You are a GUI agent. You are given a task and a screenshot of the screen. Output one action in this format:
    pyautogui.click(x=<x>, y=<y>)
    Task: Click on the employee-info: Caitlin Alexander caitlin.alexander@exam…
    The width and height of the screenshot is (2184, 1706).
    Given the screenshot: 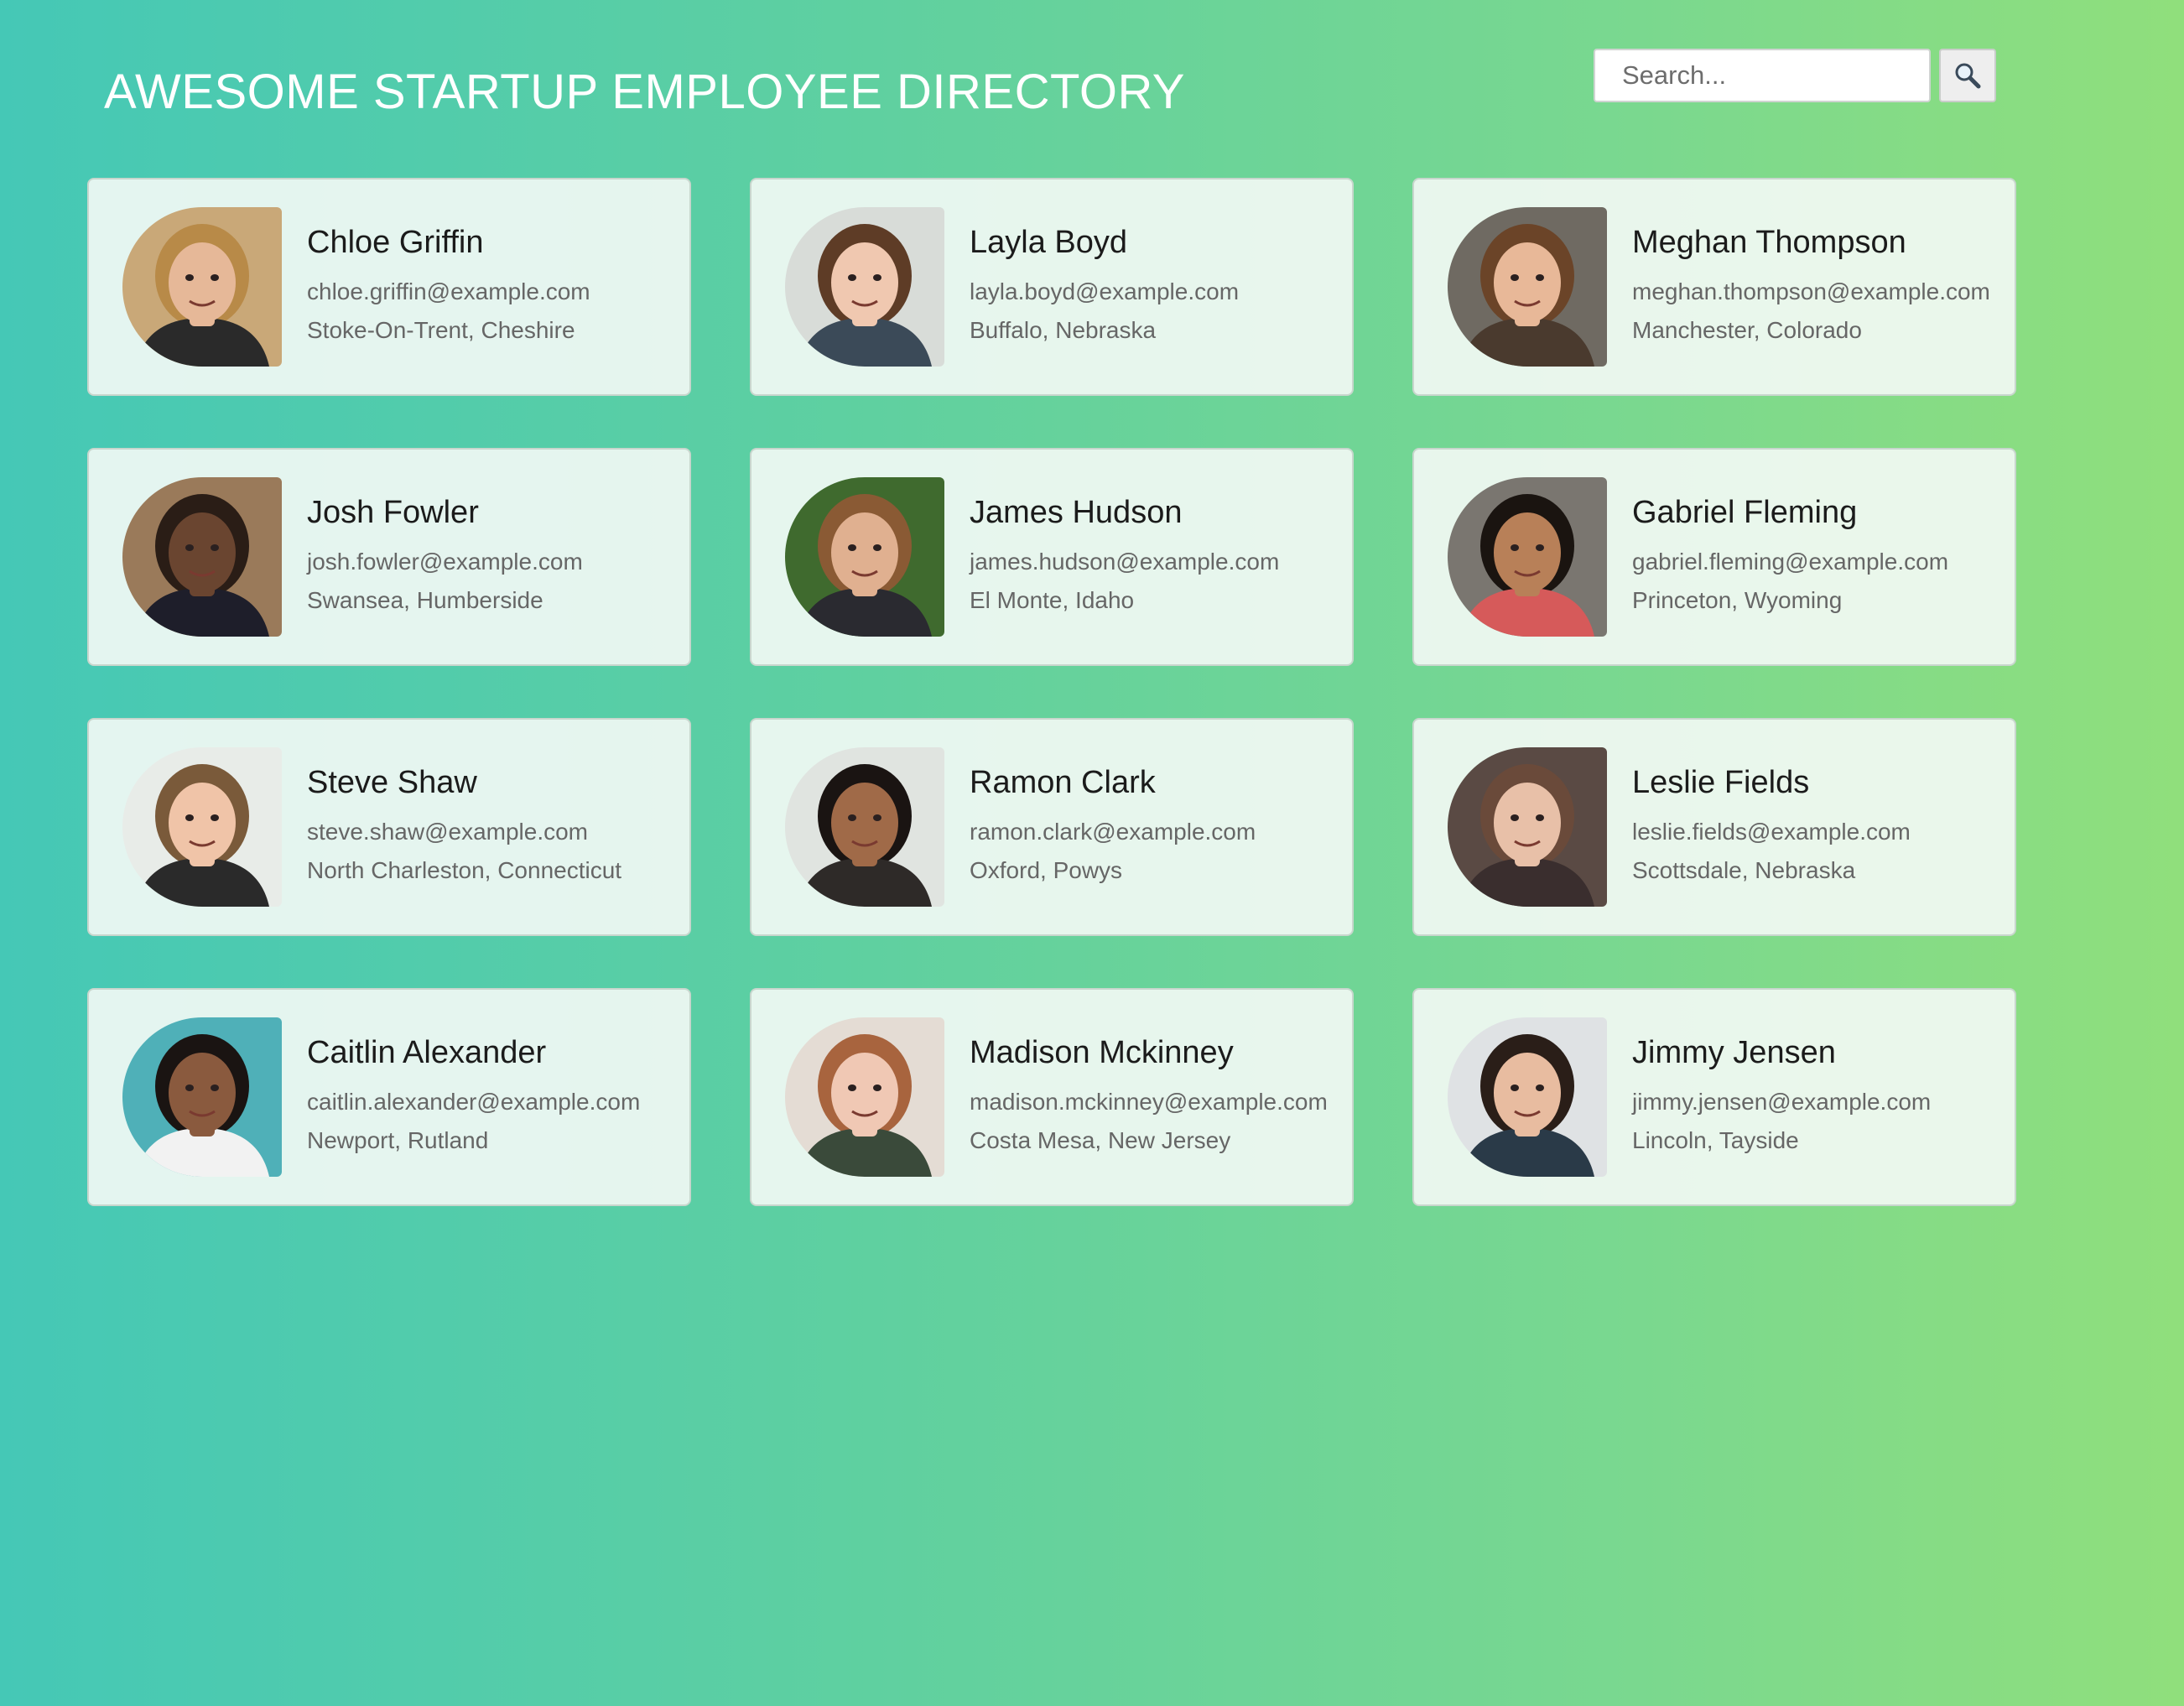 What is the action you would take?
    pyautogui.click(x=473, y=1097)
    